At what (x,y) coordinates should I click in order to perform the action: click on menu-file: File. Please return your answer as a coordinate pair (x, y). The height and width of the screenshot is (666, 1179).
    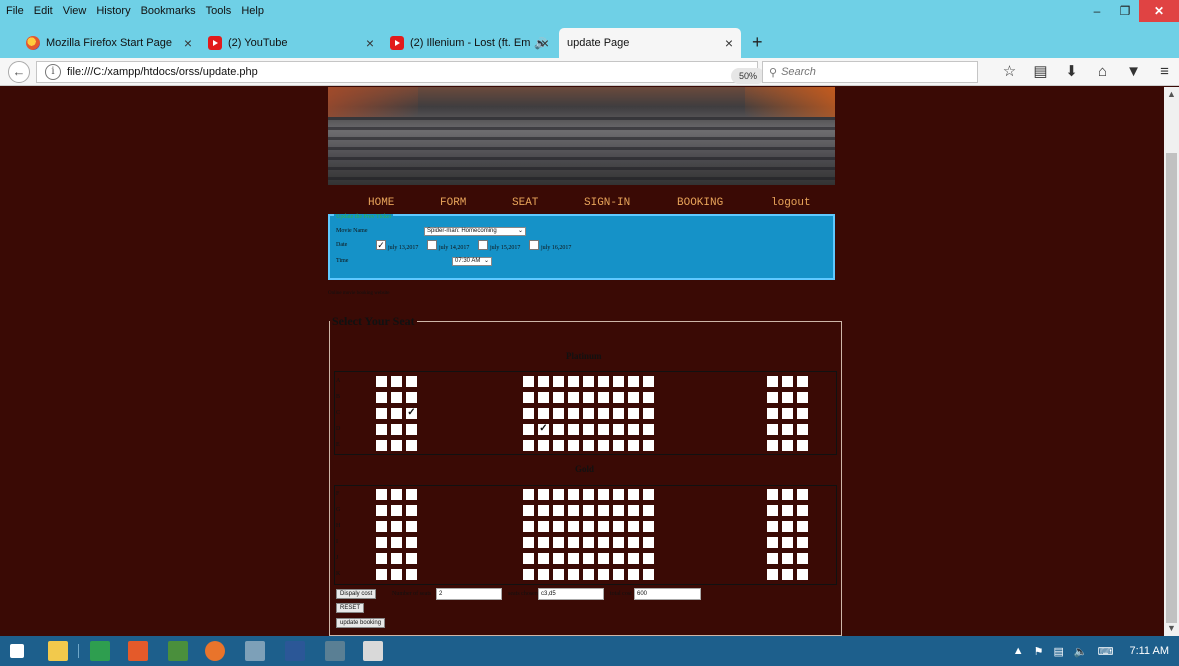
    Looking at the image, I should click on (14, 11).